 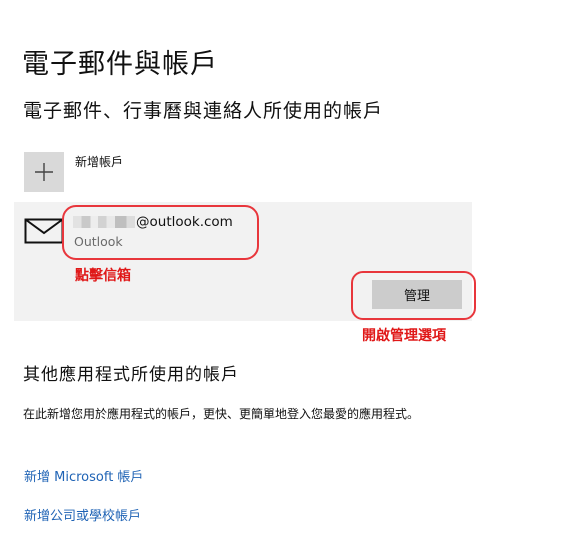 What do you see at coordinates (413, 295) in the screenshot?
I see `manage-highlight` at bounding box center [413, 295].